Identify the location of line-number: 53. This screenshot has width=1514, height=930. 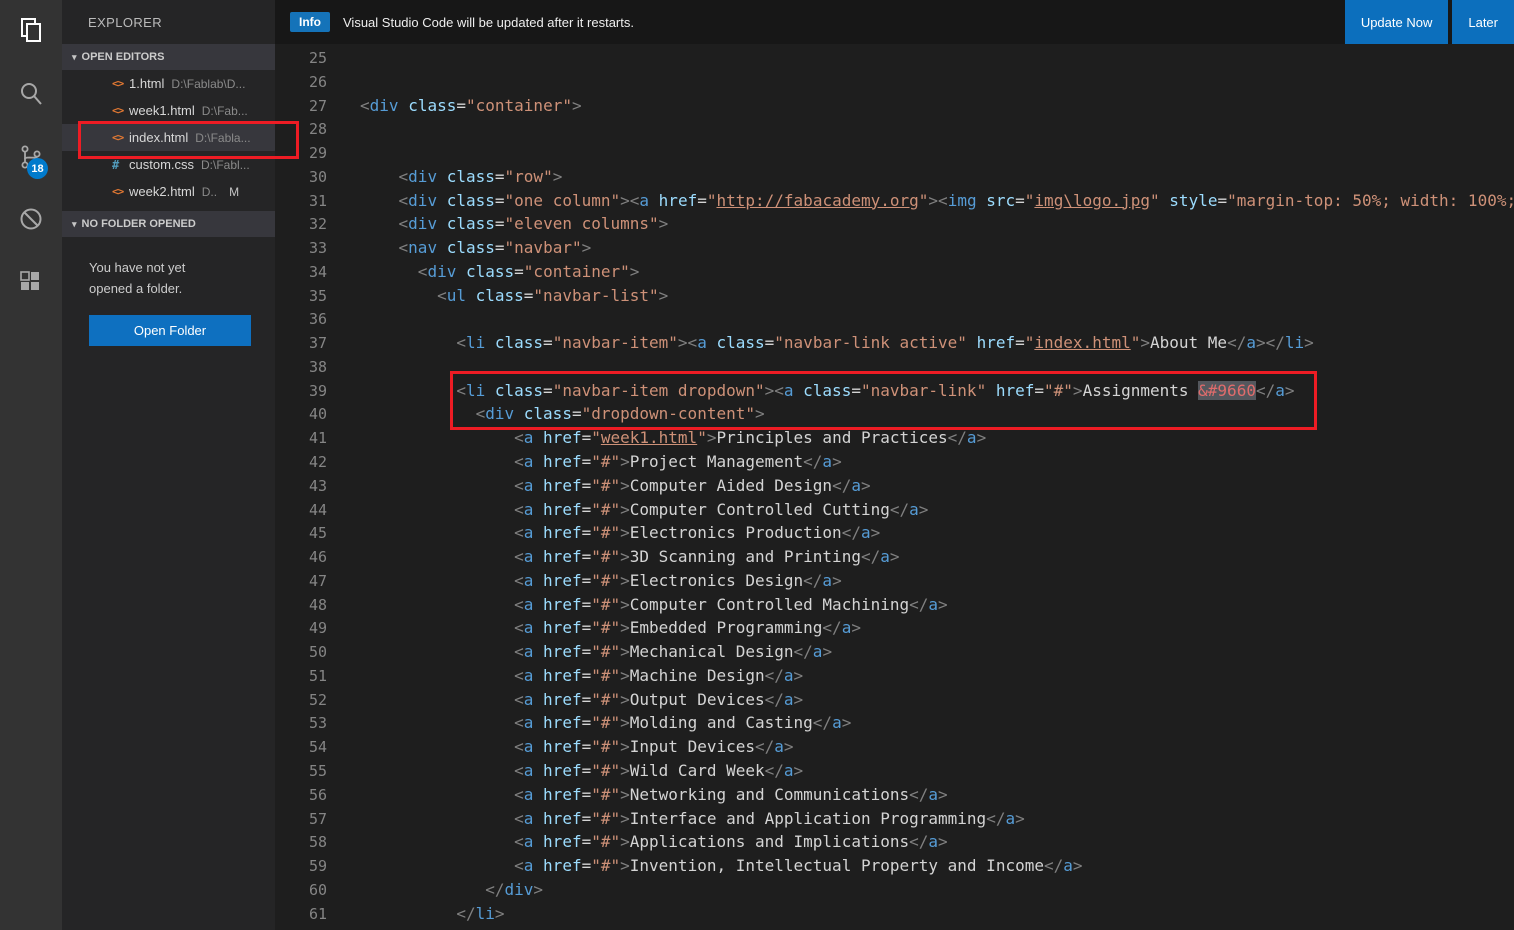
(317, 723).